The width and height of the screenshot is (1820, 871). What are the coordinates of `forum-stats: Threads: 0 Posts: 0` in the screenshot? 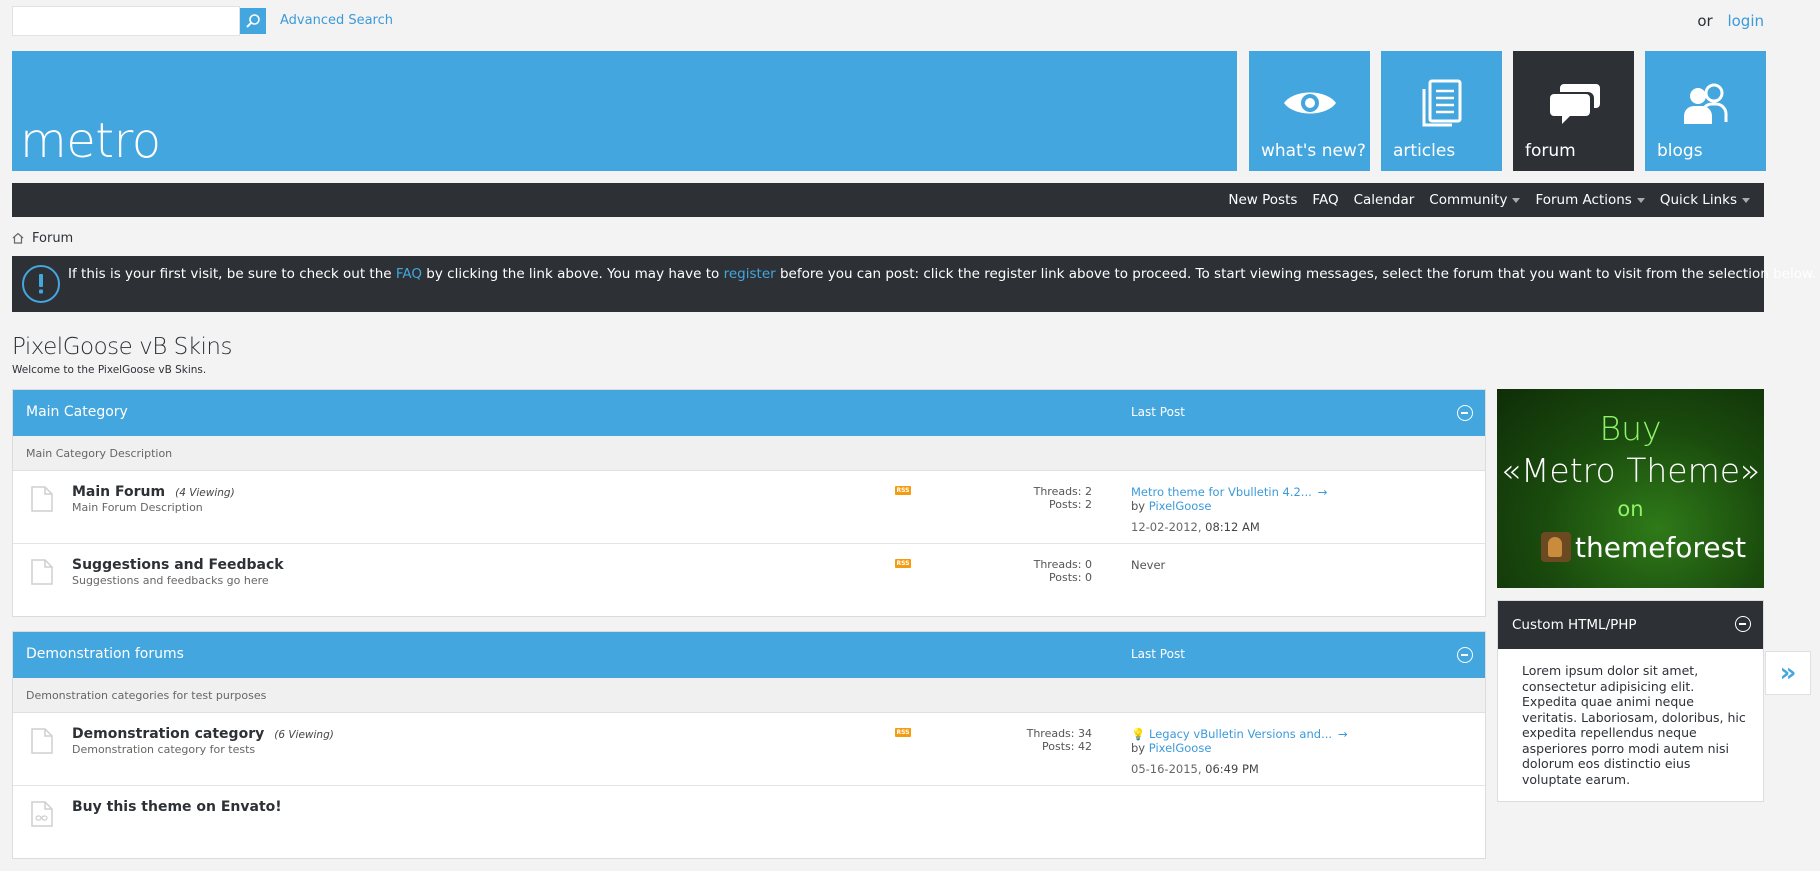 It's located at (1063, 571).